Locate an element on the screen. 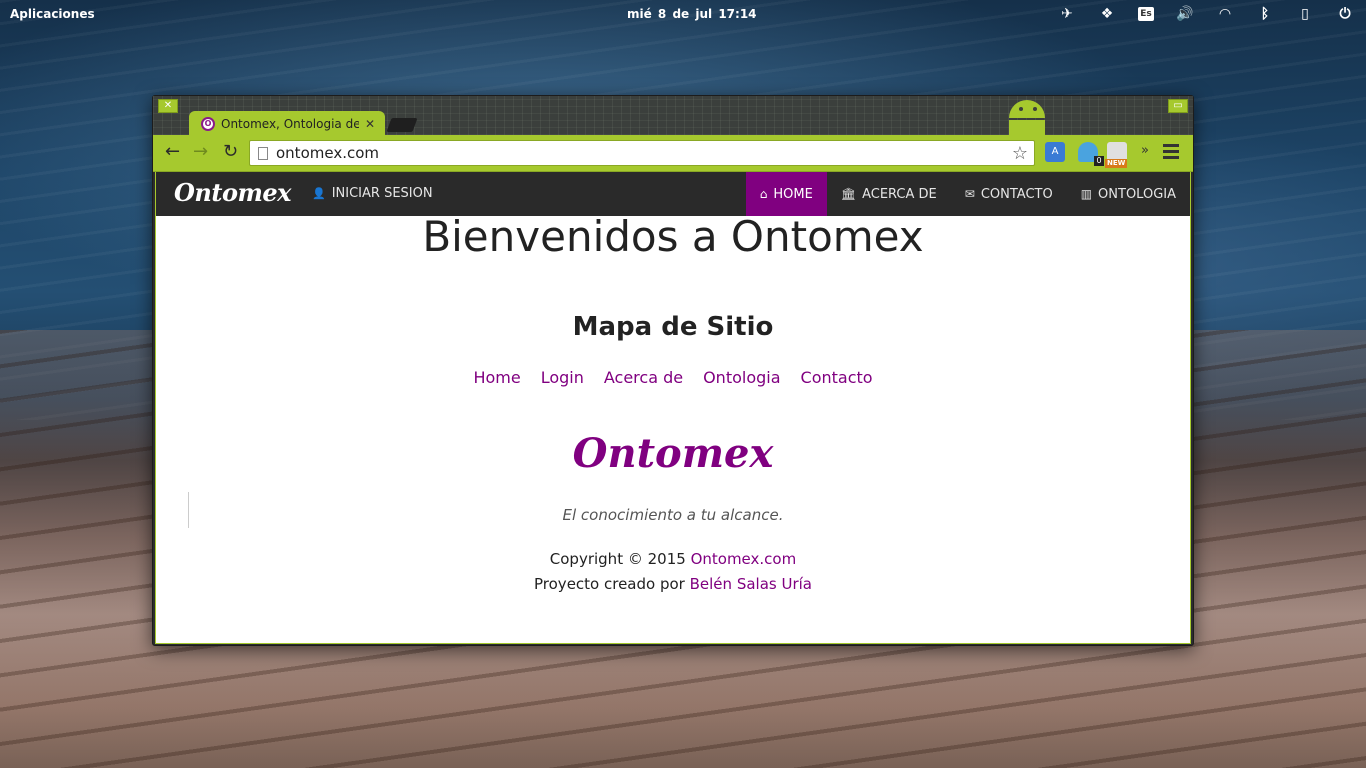 Image resolution: width=1366 pixels, height=768 pixels. copyright-link: Ontomex.com is located at coordinates (744, 559).